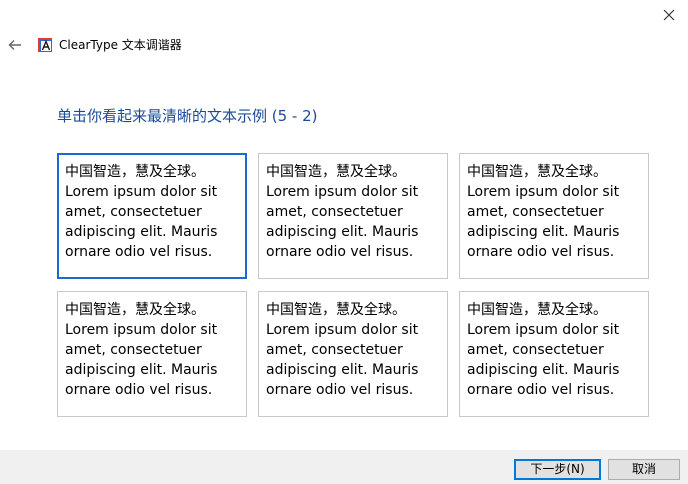  What do you see at coordinates (120, 45) in the screenshot?
I see `window-title: ClearType 文本调谐器` at bounding box center [120, 45].